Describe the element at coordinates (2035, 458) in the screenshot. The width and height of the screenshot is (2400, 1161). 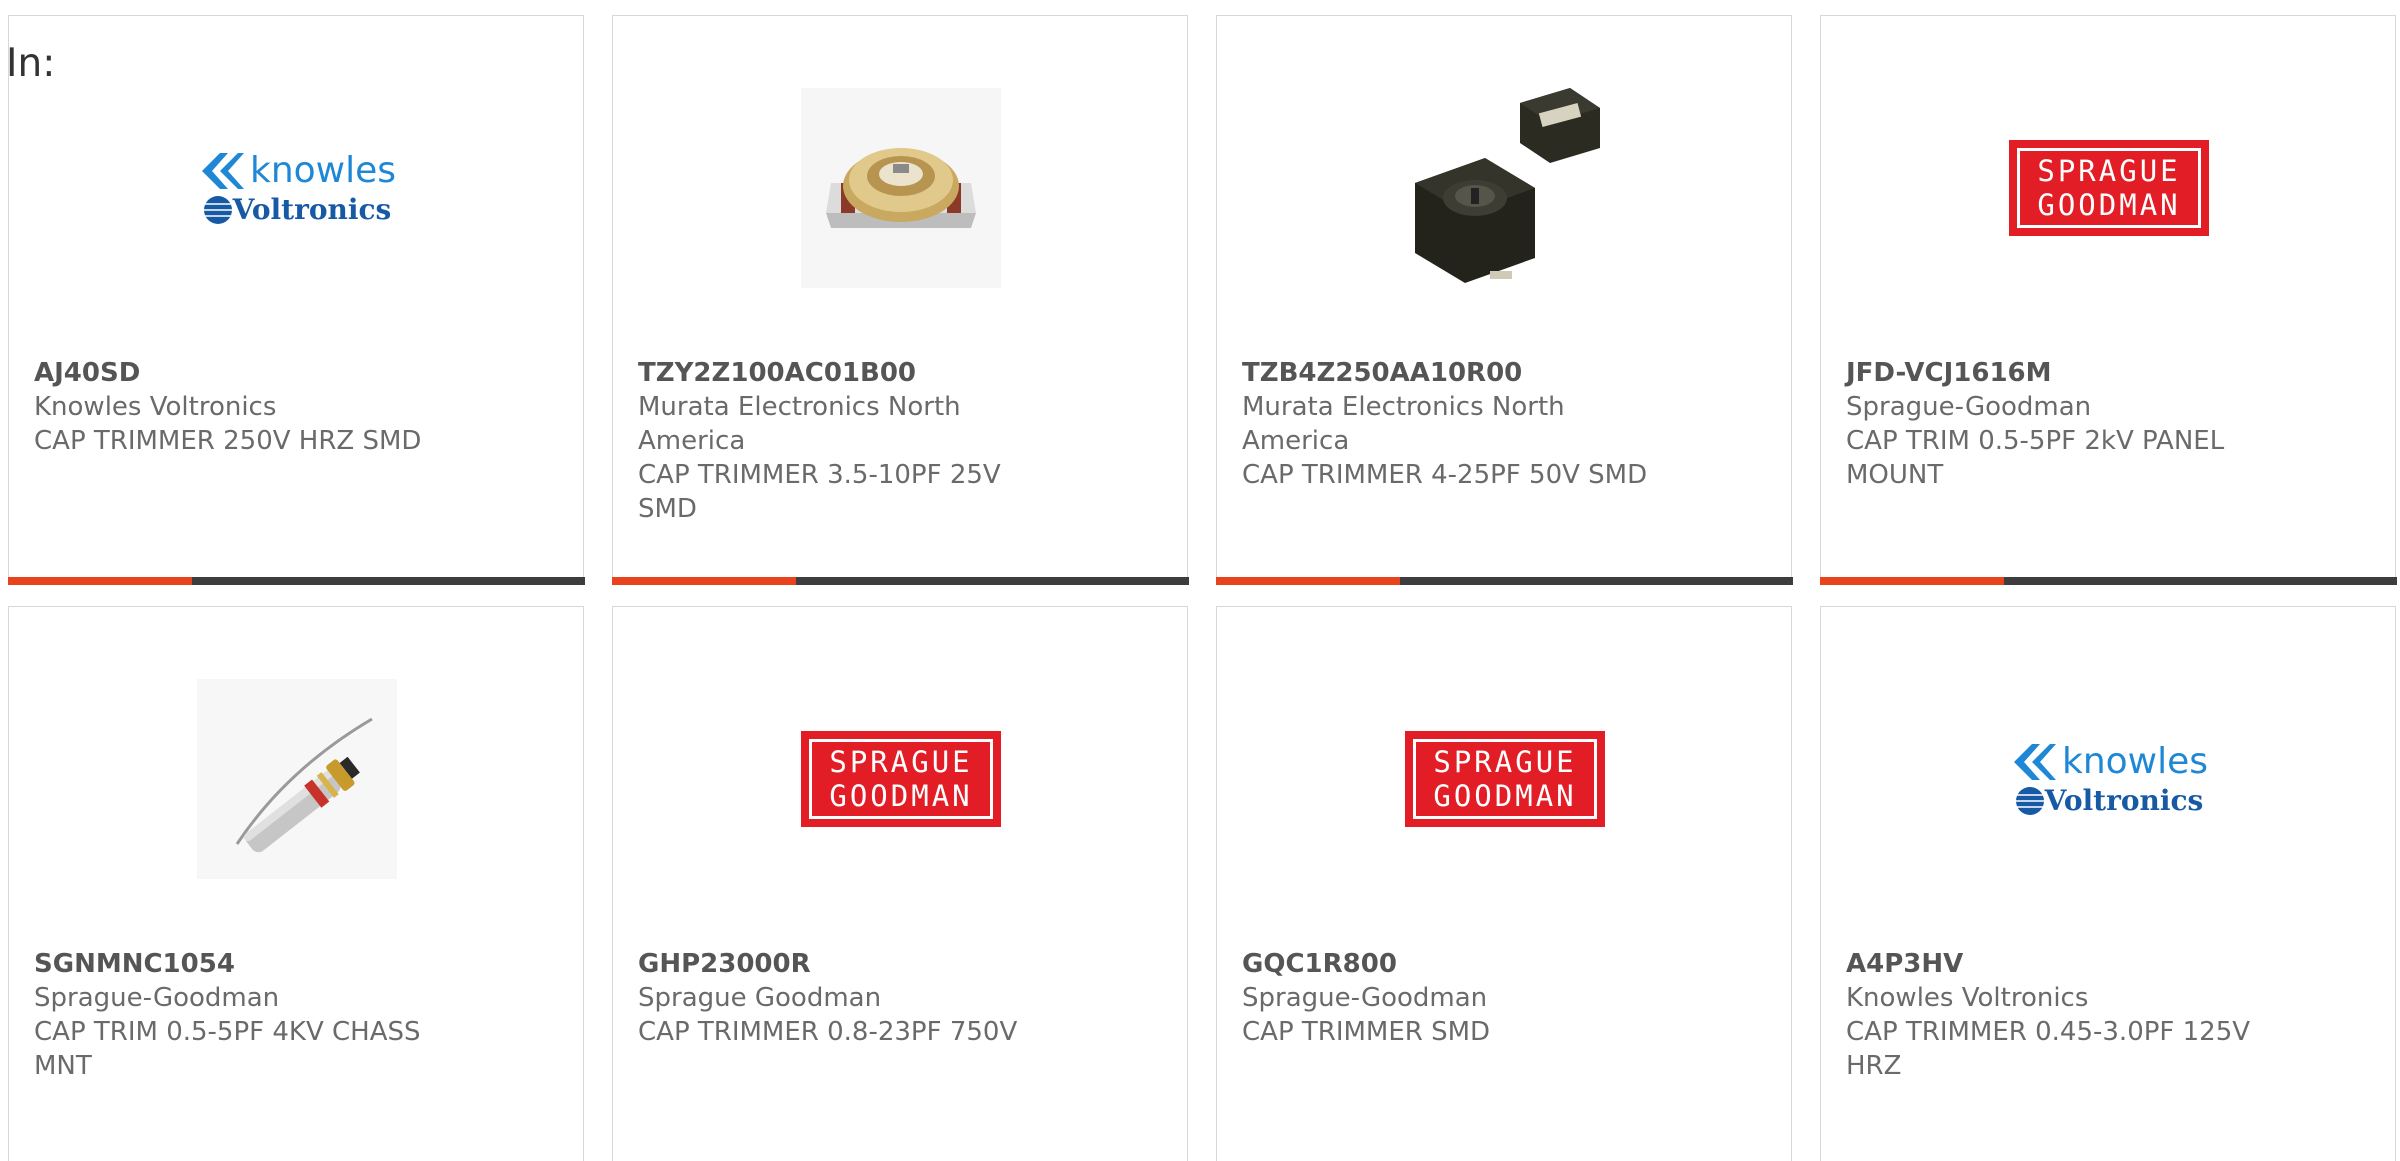
I see `description: CAP TRIM 0.5-5PF 2kV PANEL MOUNT` at that location.